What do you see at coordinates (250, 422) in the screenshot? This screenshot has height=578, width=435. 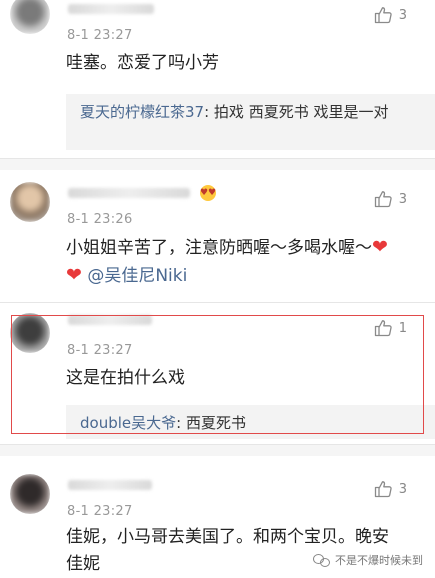 I see `reply-box: double吴大爷: 西夏死书` at bounding box center [250, 422].